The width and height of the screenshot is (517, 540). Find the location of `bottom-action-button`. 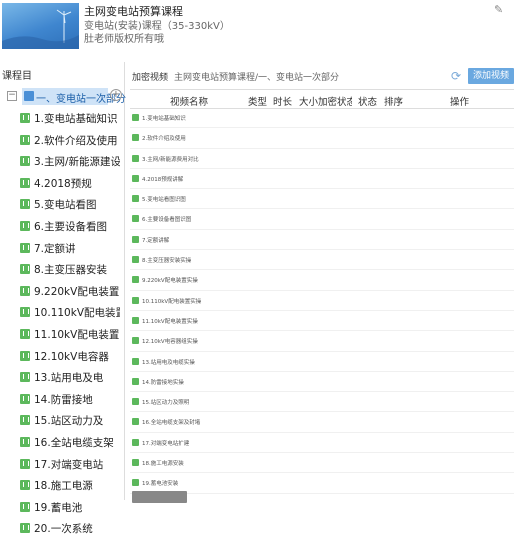

bottom-action-button is located at coordinates (159, 497).